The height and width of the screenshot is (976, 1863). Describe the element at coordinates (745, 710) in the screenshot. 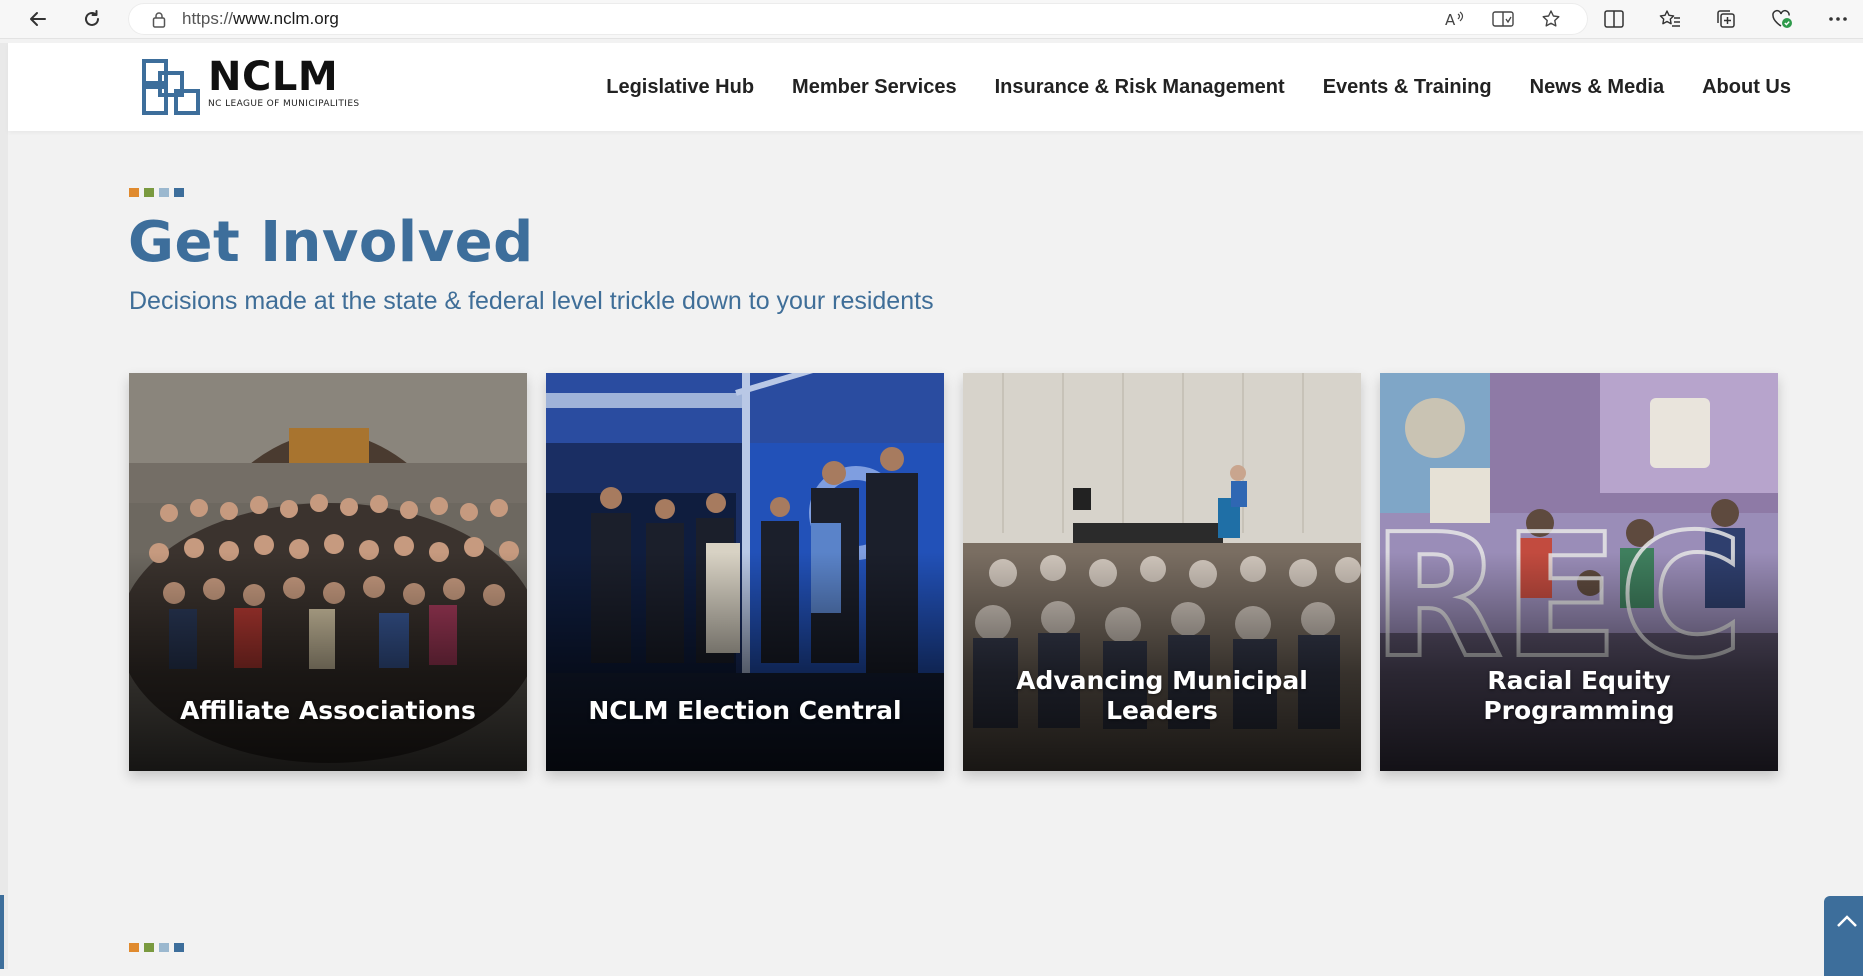

I see `card-title: NCLM Election Central` at that location.